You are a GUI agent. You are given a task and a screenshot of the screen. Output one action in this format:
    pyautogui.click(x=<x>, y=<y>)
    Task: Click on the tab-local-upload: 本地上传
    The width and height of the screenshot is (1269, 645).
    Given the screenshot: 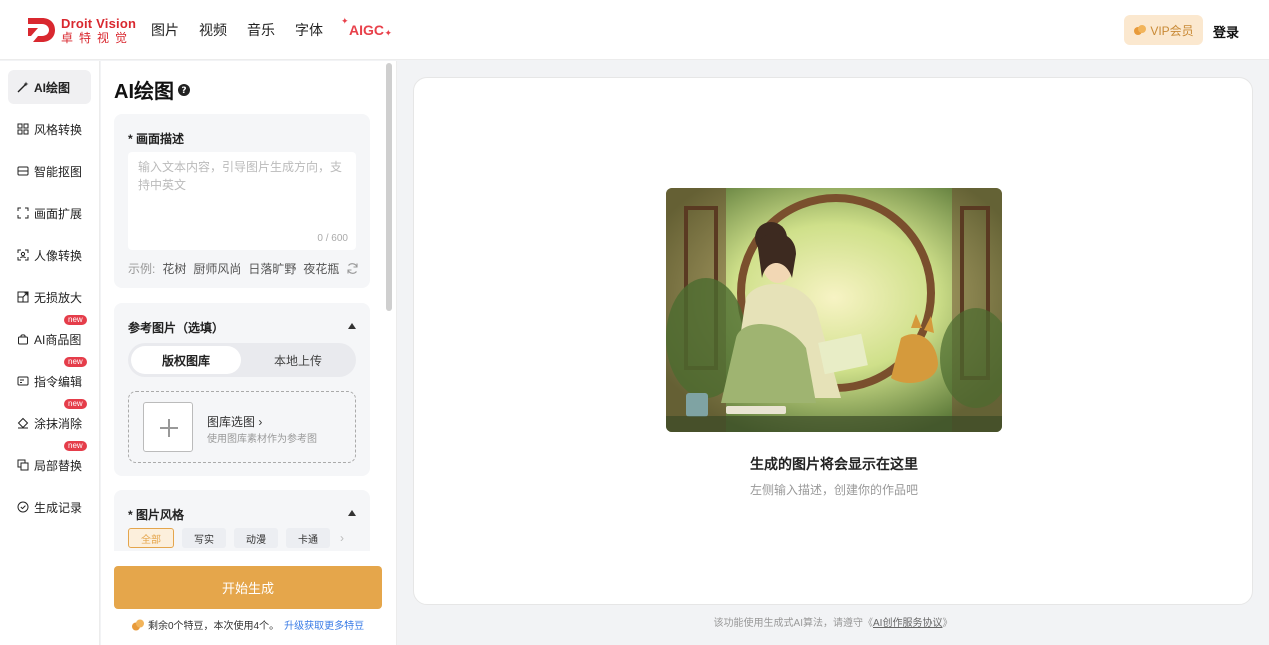 What is the action you would take?
    pyautogui.click(x=298, y=360)
    